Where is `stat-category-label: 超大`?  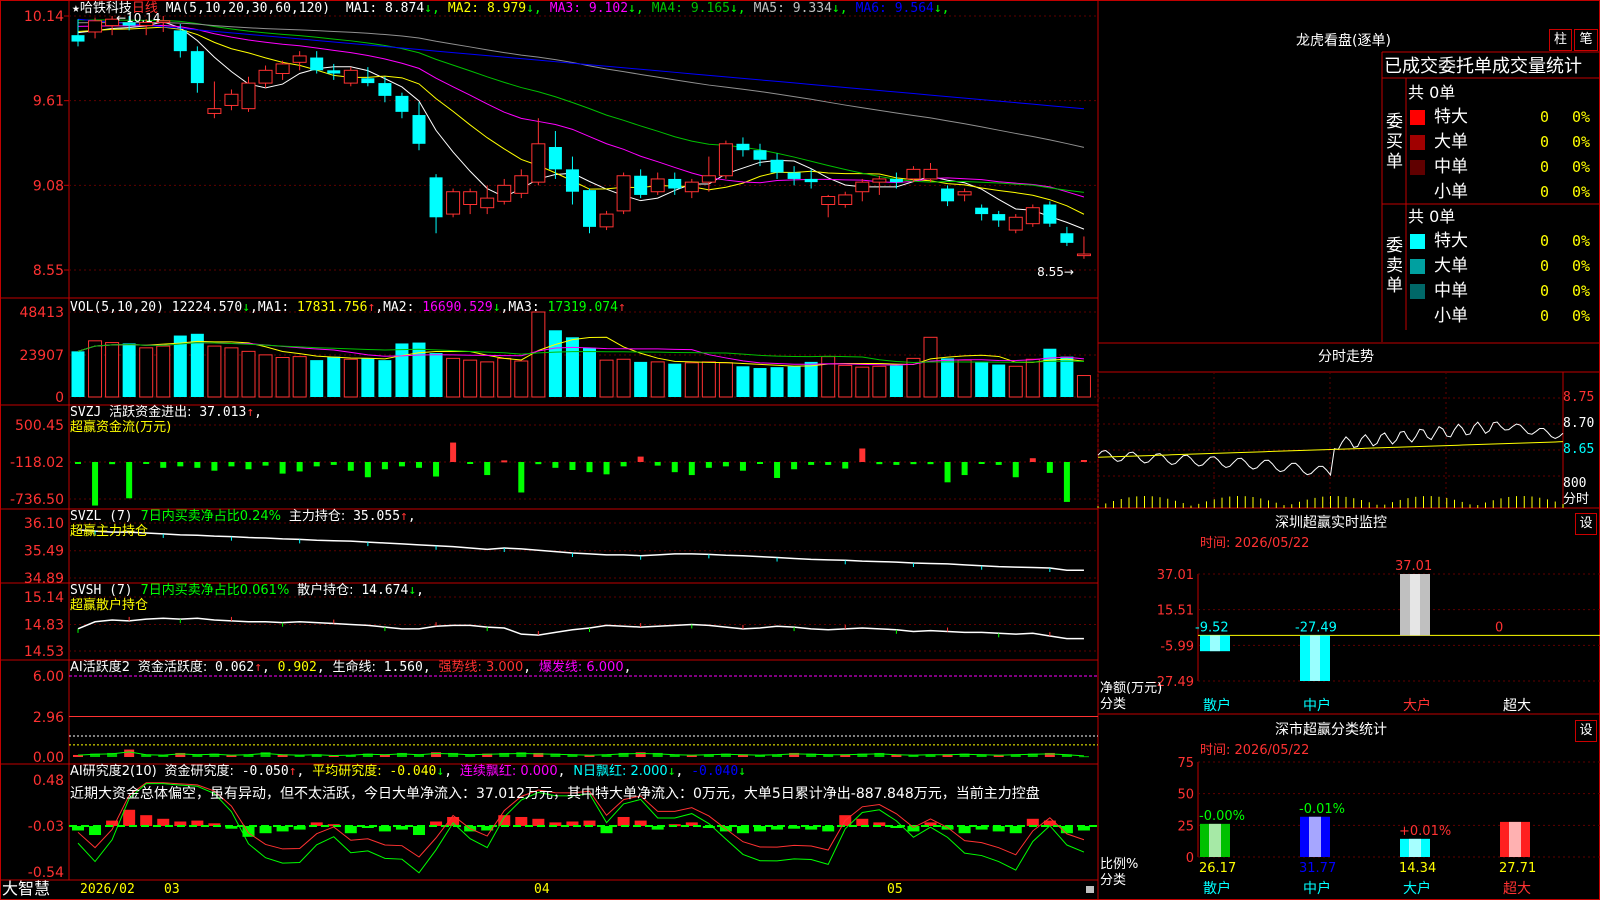
stat-category-label: 超大 is located at coordinates (1517, 889).